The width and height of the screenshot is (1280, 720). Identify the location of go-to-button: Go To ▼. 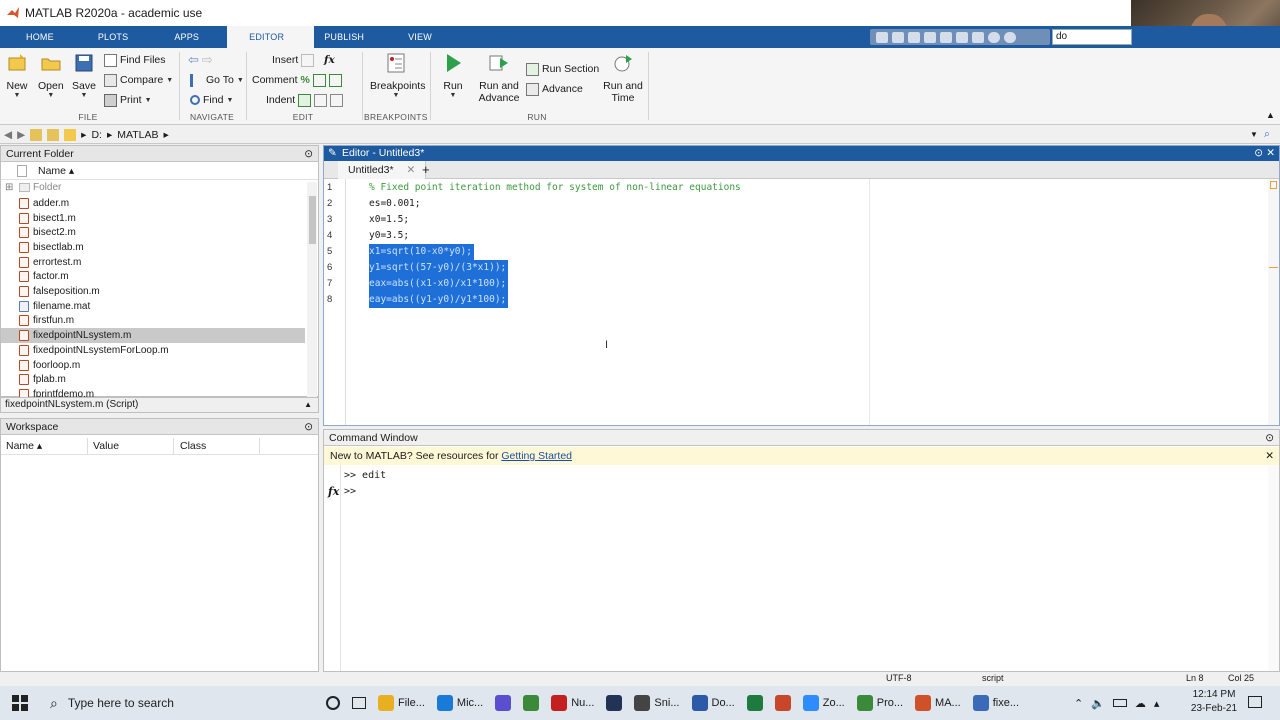
(217, 80).